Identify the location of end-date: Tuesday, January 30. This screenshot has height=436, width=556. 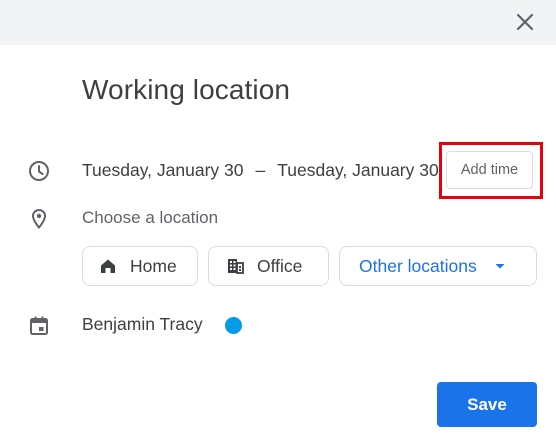
(357, 170).